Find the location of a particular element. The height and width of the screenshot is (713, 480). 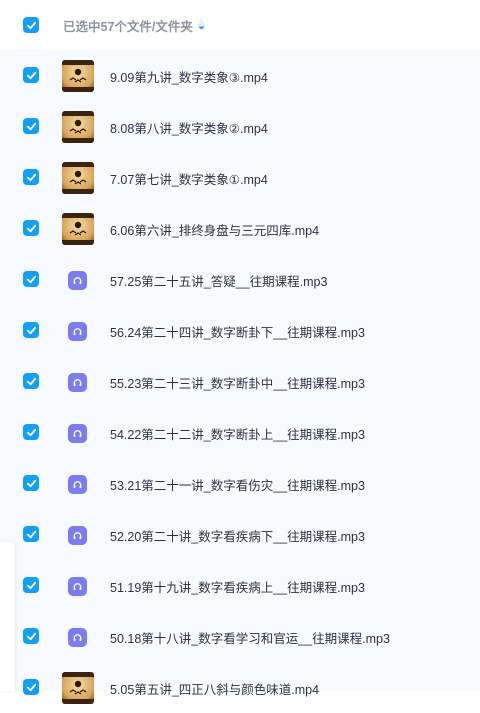

file-name: 6.06第六讲_排终身盘与三元四库.mp4 is located at coordinates (214, 229).